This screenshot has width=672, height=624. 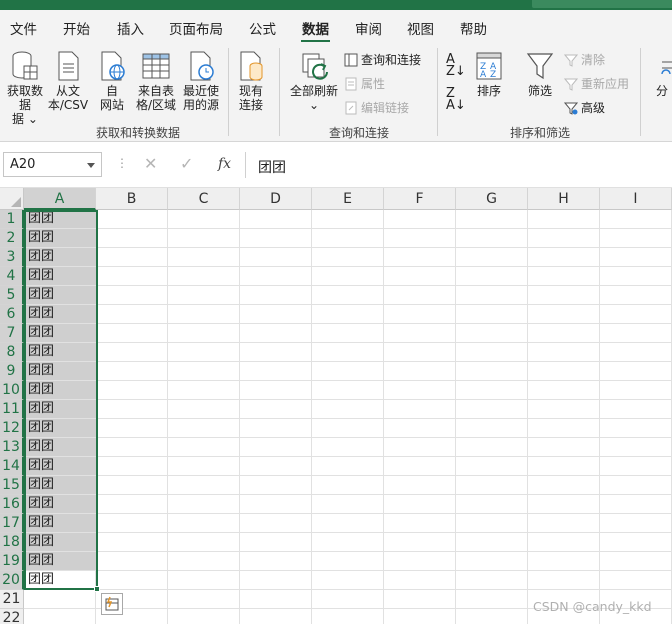 I want to click on text-to-columns-button: 分, so click(x=664, y=74).